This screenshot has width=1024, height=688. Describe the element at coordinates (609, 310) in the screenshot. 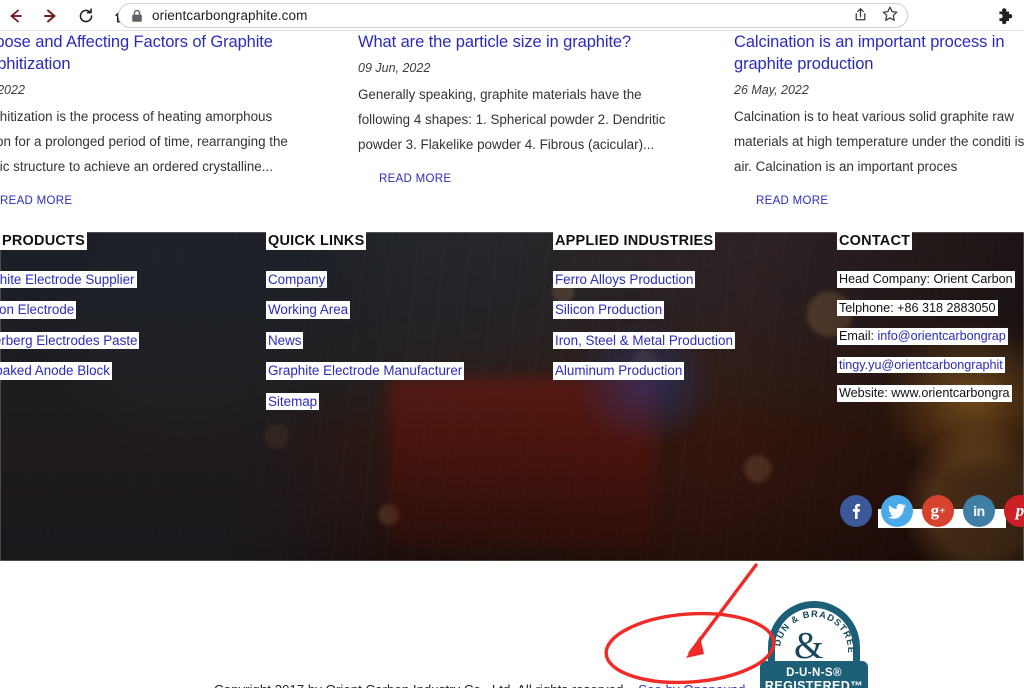

I see `footer-link: Silicon Production` at that location.